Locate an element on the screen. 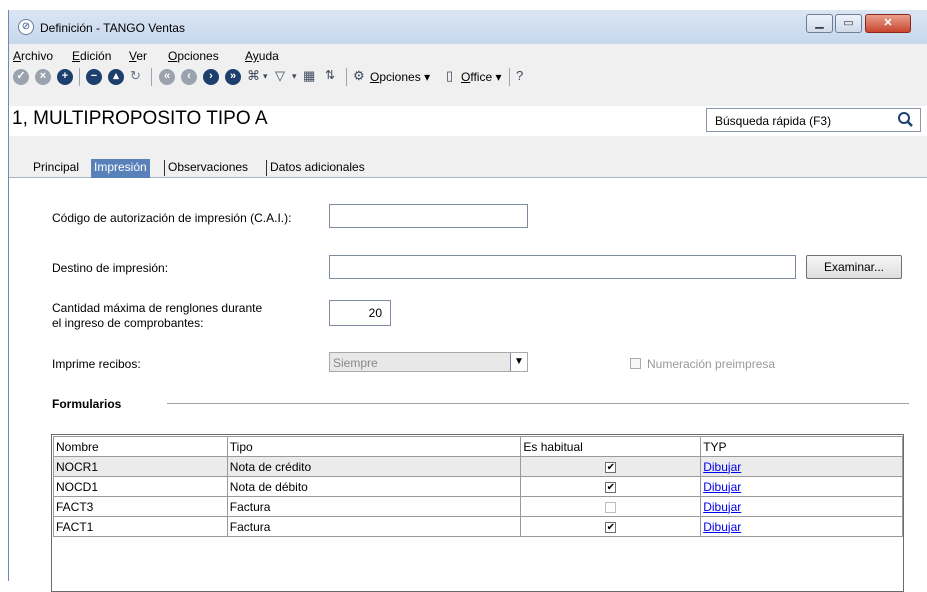 Image resolution: width=927 pixels, height=592 pixels. chevron-down-icon: ▼ is located at coordinates (518, 362).